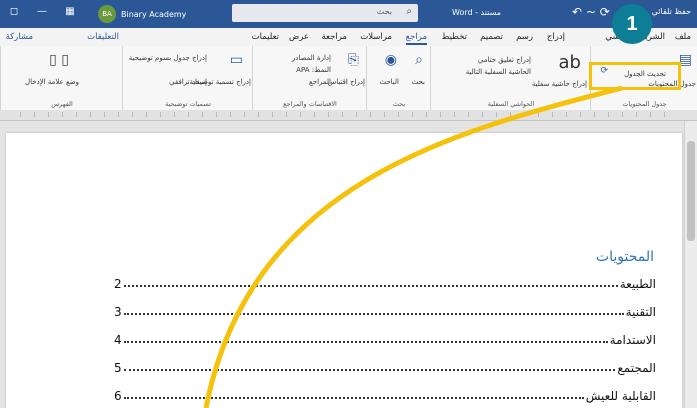 The image size is (697, 408). I want to click on toc-entry-page: 5, so click(118, 368).